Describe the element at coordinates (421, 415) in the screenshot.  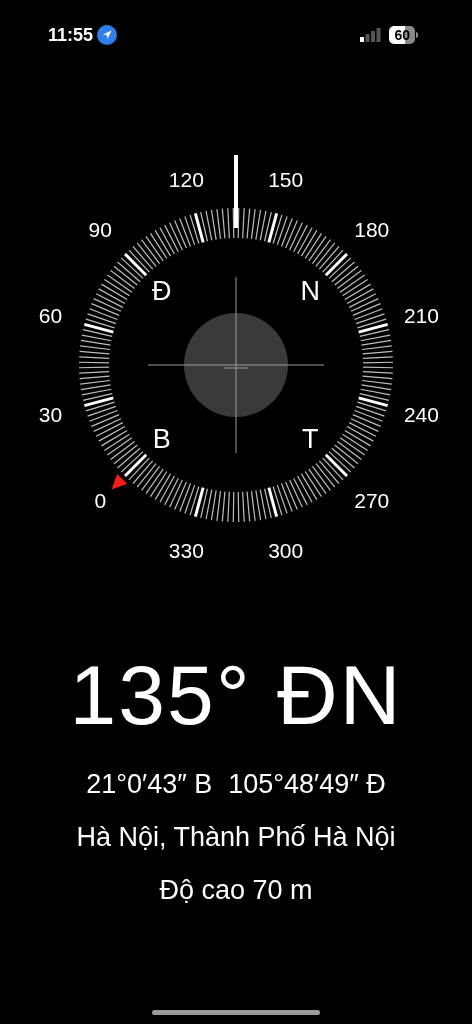
I see `degree-label: 240` at that location.